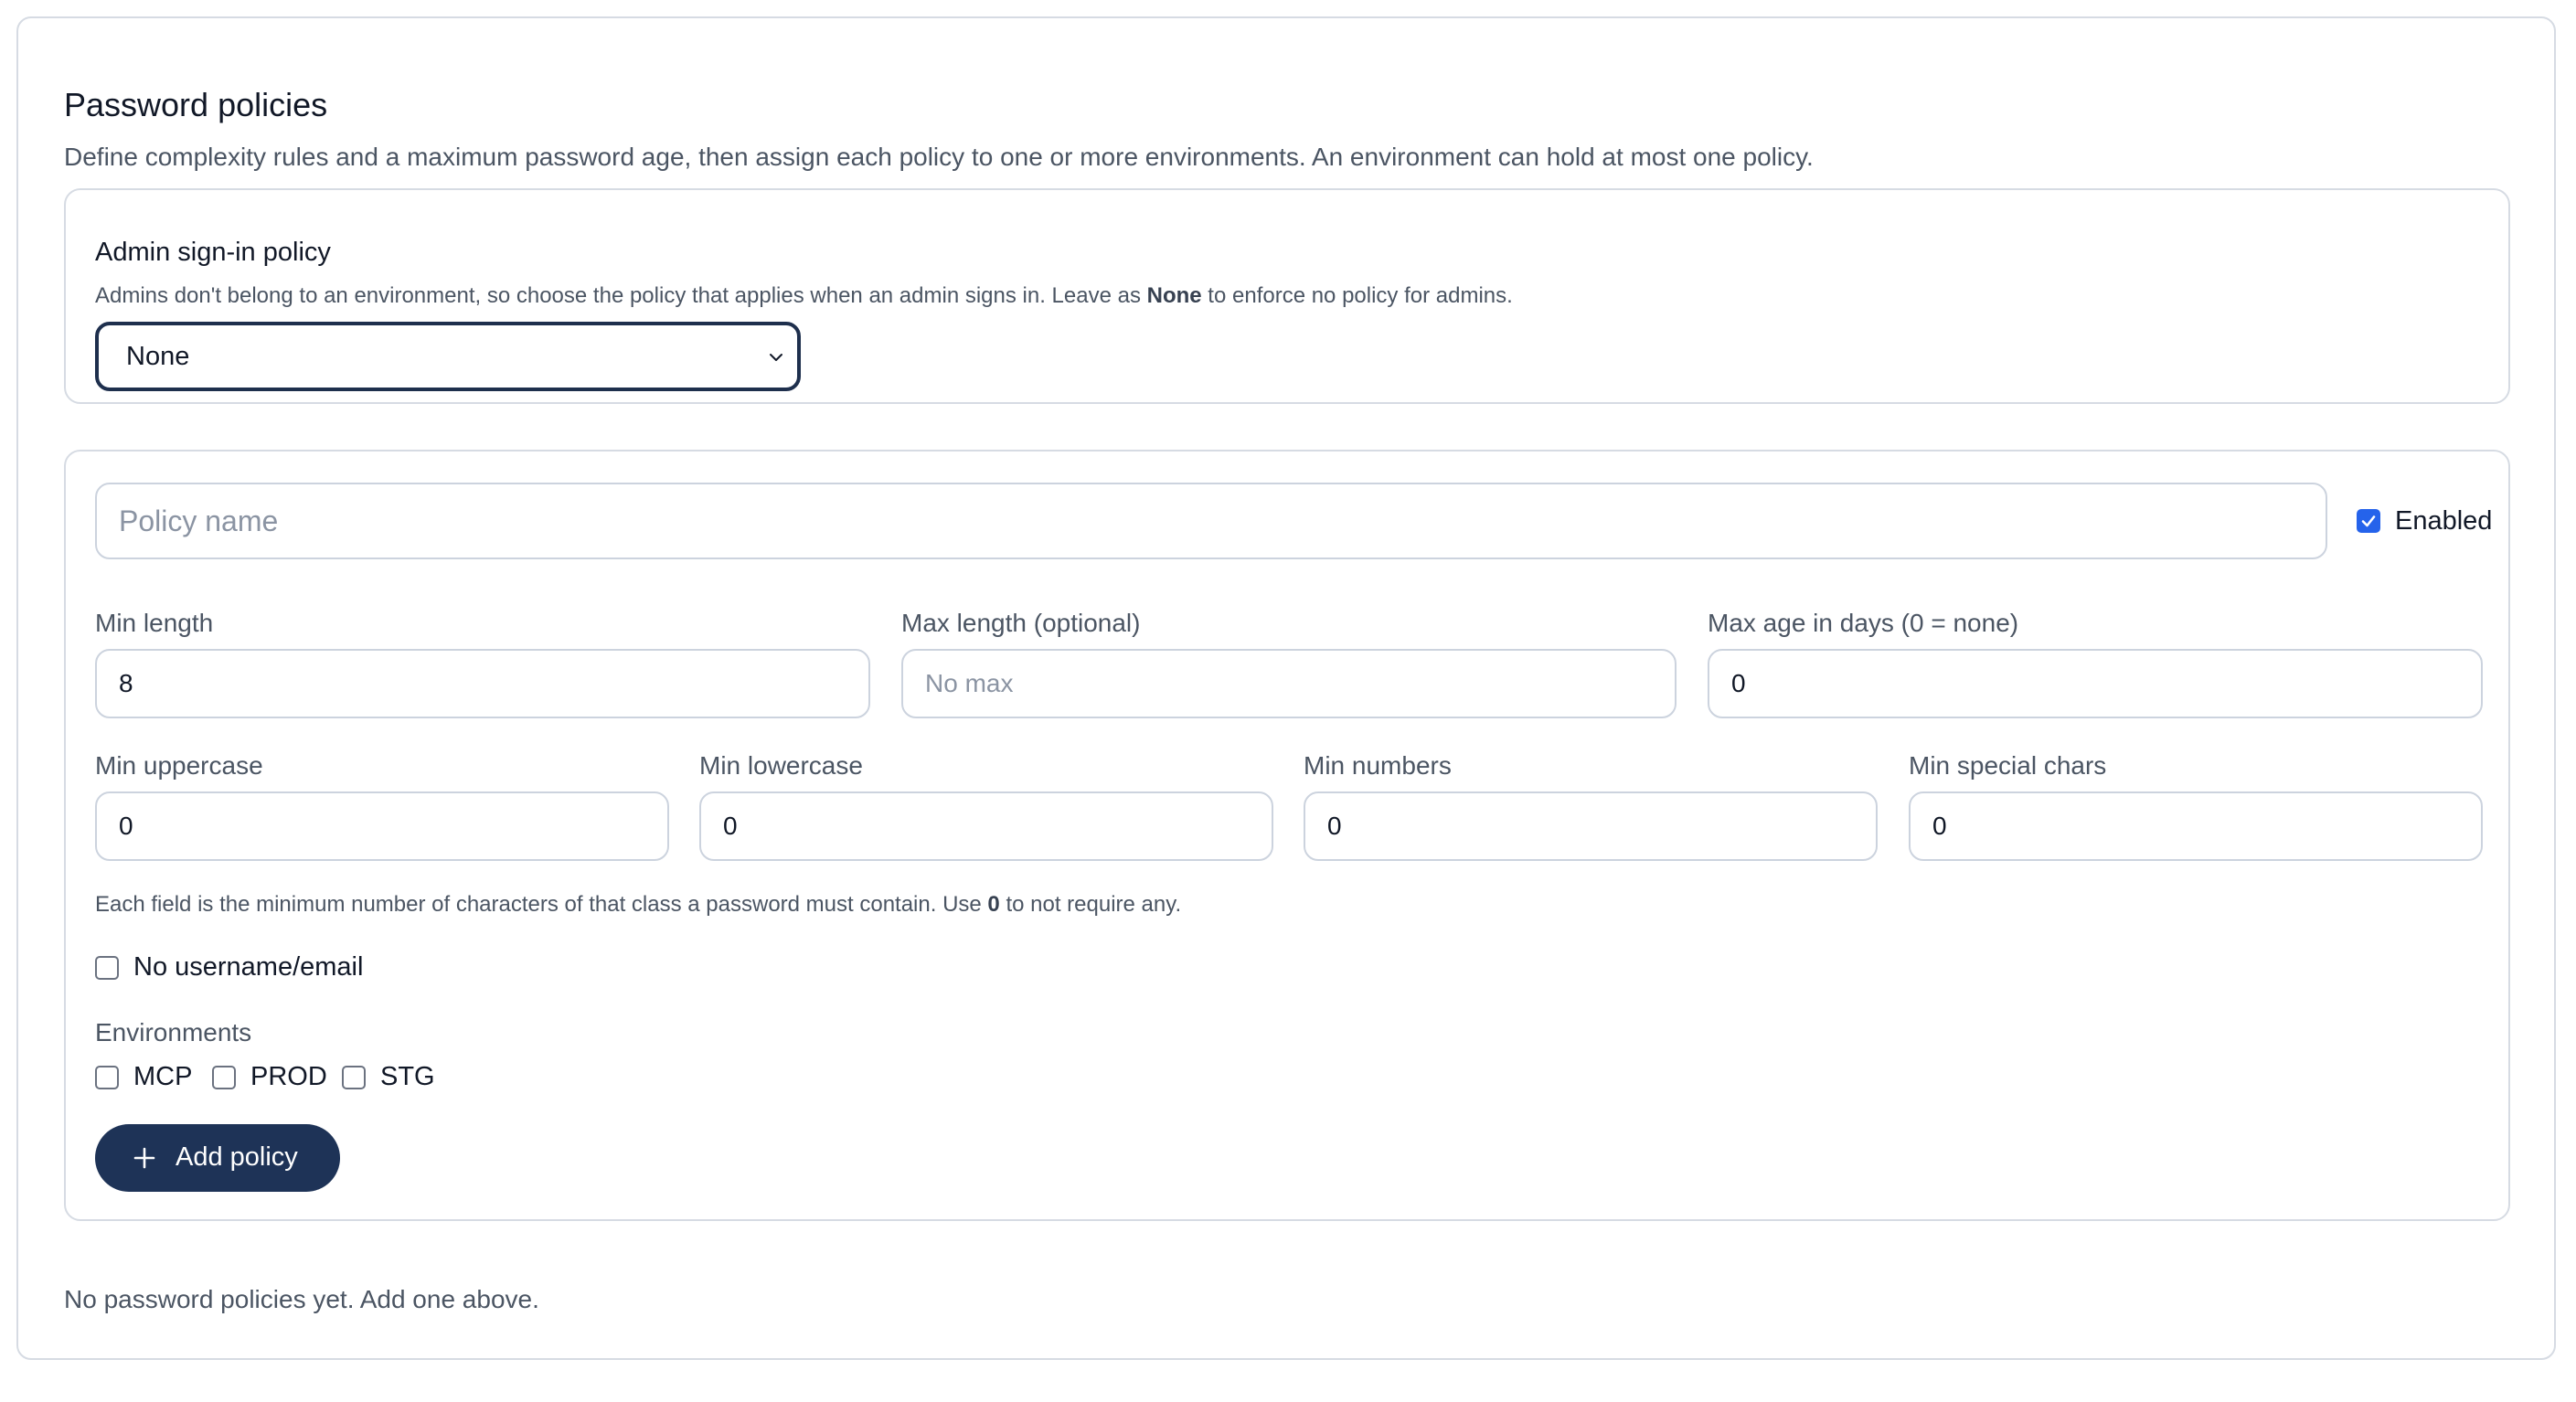 The height and width of the screenshot is (1402, 2576). I want to click on add-policy-button: Add policy, so click(217, 1158).